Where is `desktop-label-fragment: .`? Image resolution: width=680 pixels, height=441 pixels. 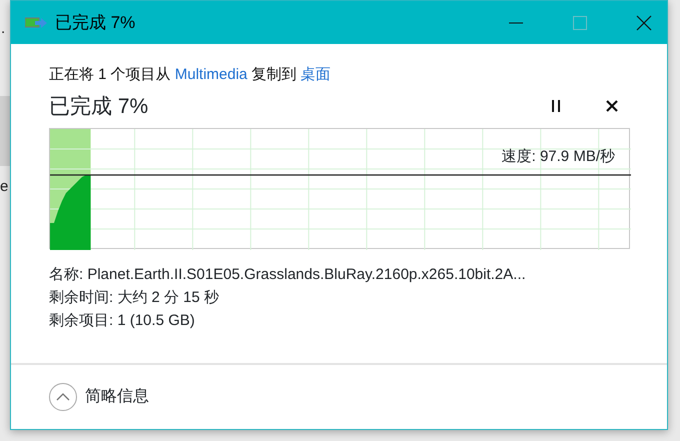
desktop-label-fragment: . is located at coordinates (3, 29).